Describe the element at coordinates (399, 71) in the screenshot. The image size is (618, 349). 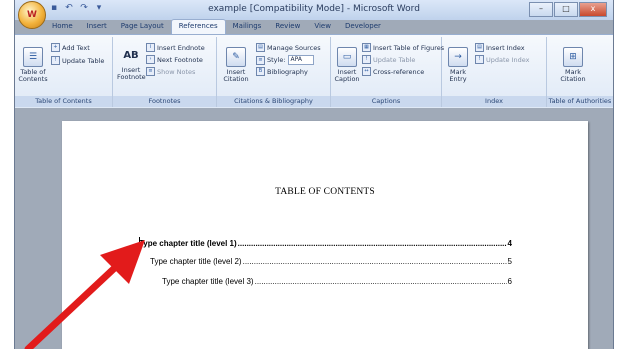
I see `cross-reference-label: Cross-reference` at that location.